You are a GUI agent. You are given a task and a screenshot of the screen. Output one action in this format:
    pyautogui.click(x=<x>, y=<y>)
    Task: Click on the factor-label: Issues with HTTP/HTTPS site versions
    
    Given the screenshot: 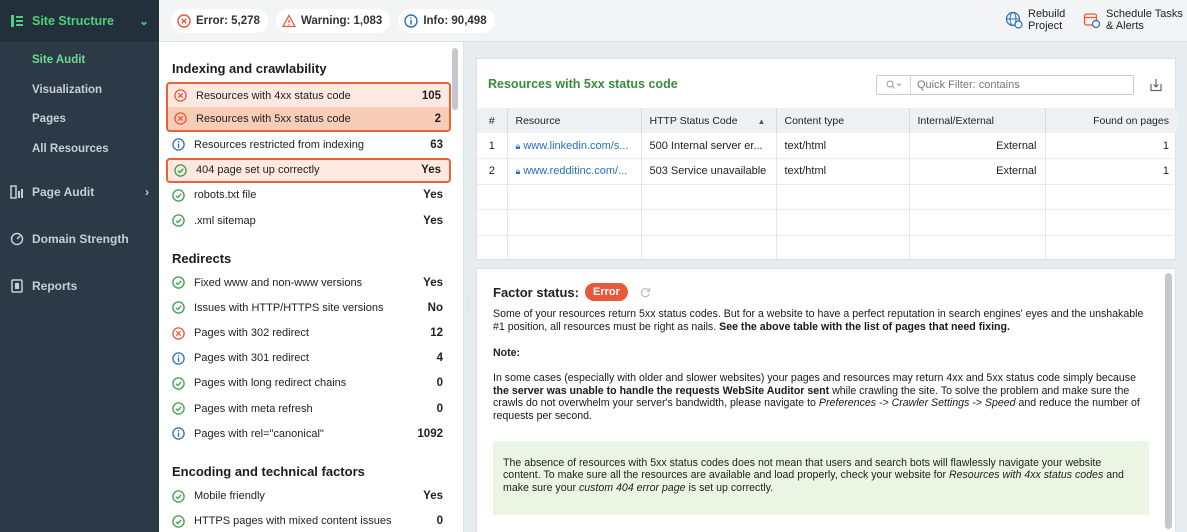 What is the action you would take?
    pyautogui.click(x=289, y=307)
    